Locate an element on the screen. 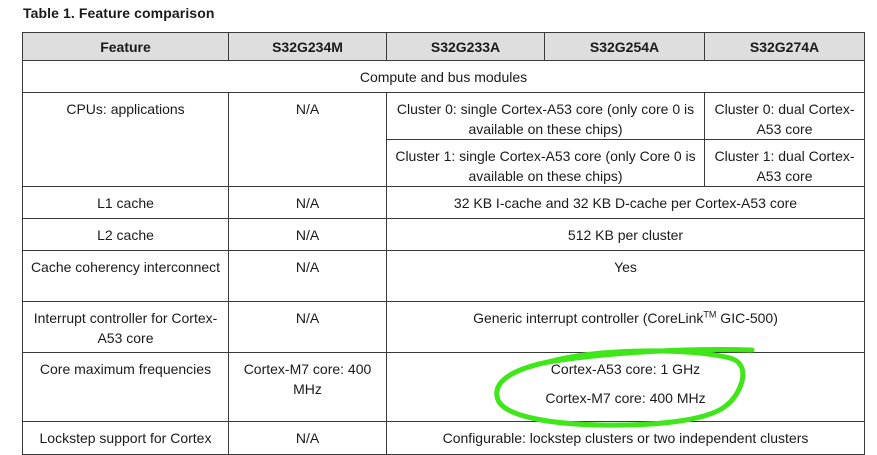 The image size is (877, 455). table-row-l2: L2 cache N/A 512 KB per cluster is located at coordinates (443, 234).